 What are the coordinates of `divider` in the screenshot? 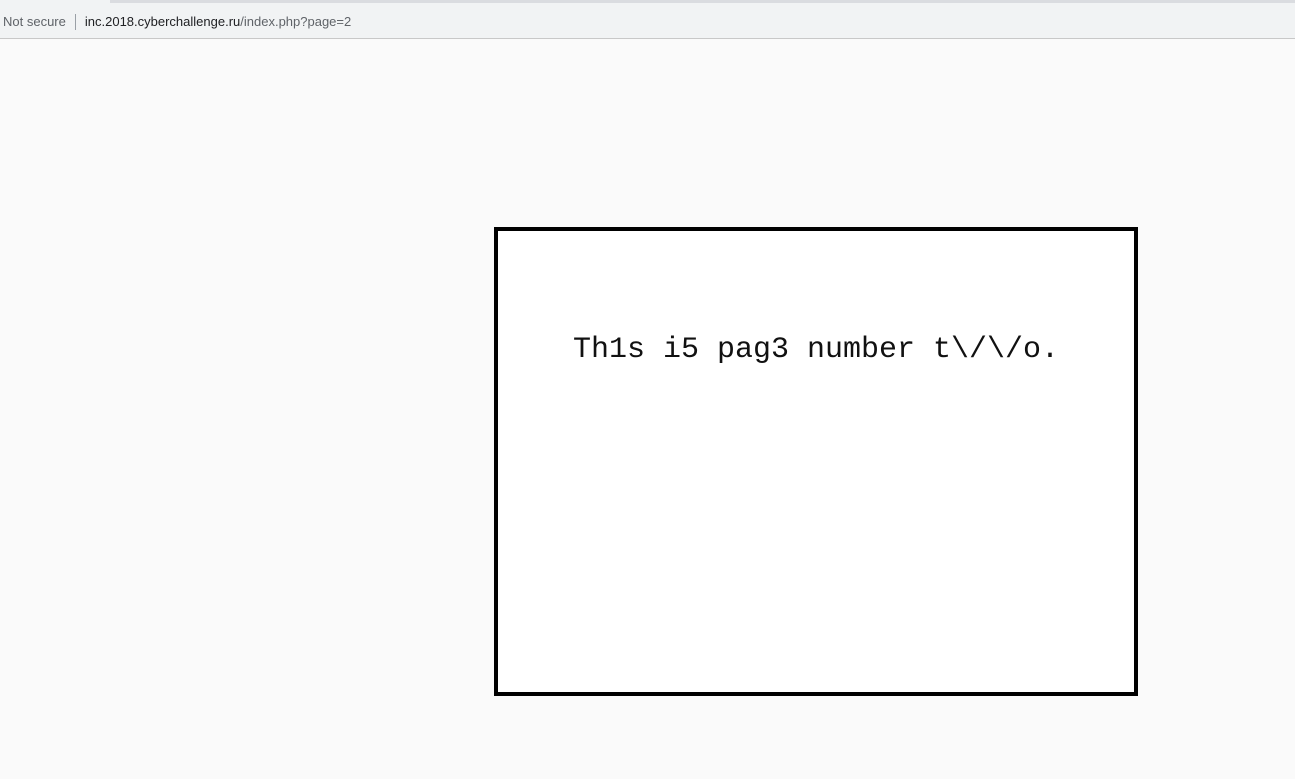 It's located at (75, 21).